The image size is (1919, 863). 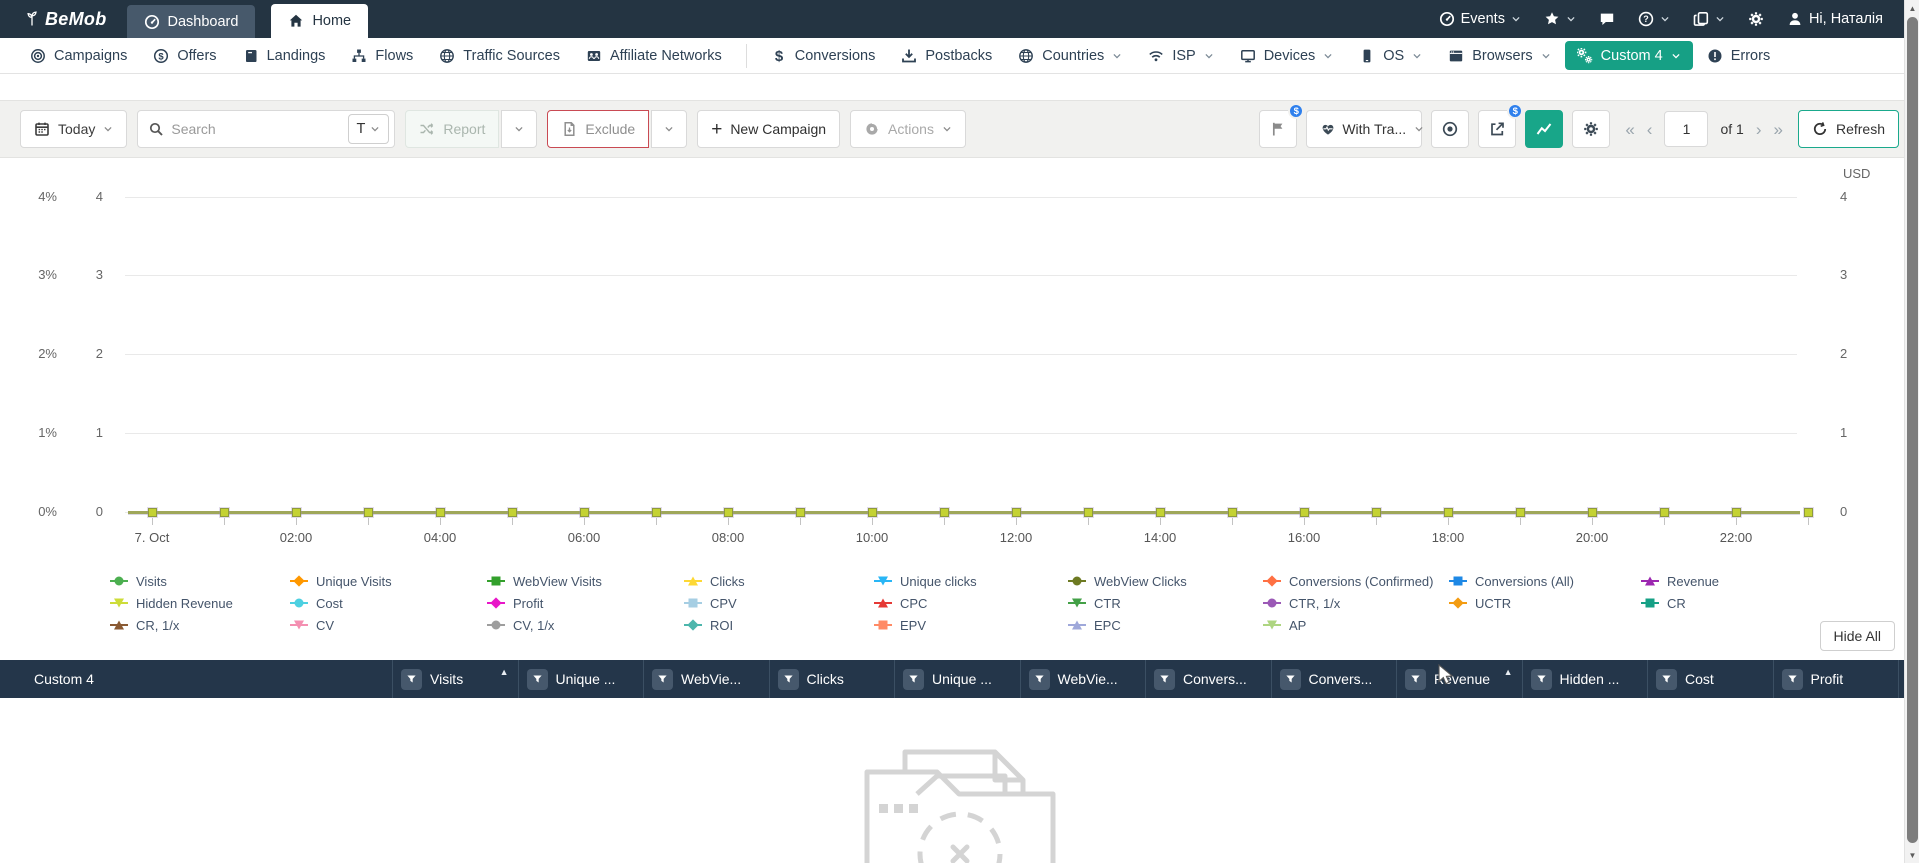 What do you see at coordinates (946, 55) in the screenshot?
I see `nav-postbacks: Postbacks` at bounding box center [946, 55].